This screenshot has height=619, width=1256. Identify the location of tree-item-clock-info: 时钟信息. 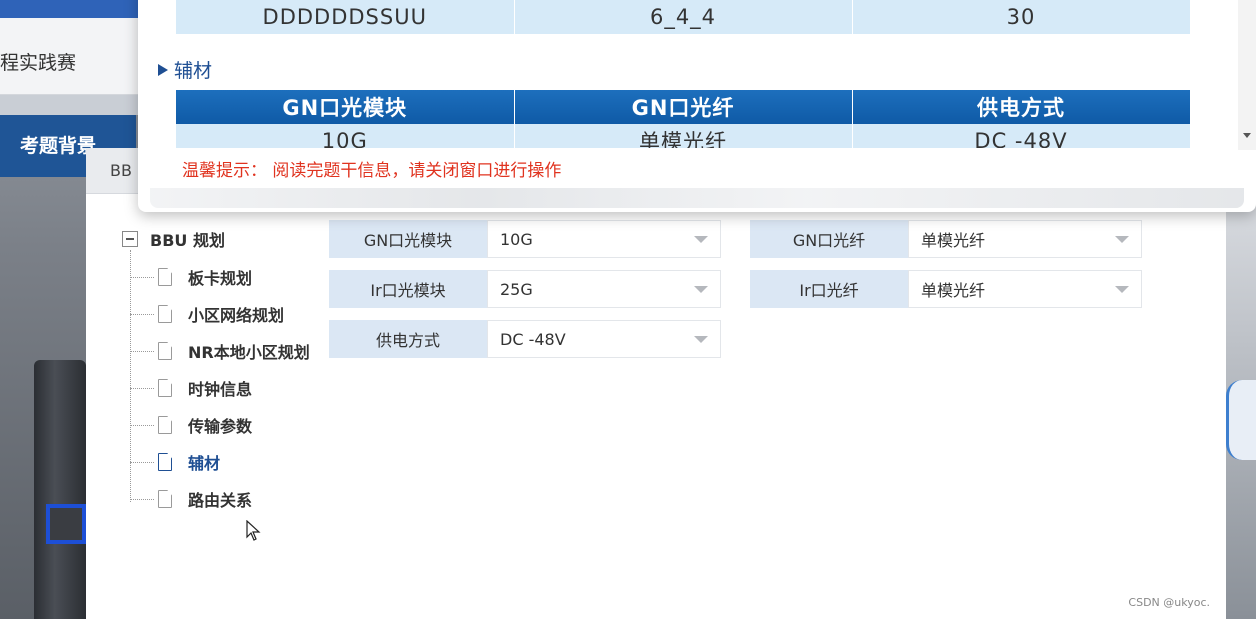
(191, 388).